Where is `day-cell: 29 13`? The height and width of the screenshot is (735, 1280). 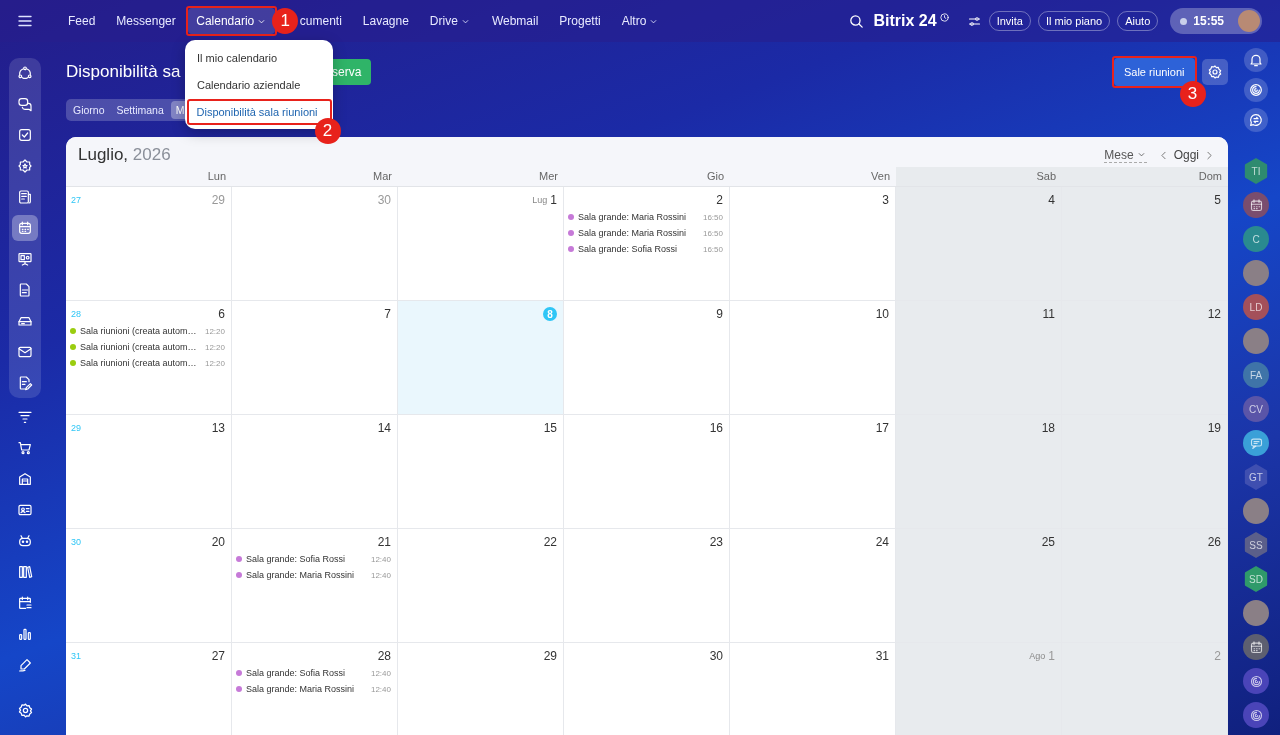 day-cell: 29 13 is located at coordinates (149, 472).